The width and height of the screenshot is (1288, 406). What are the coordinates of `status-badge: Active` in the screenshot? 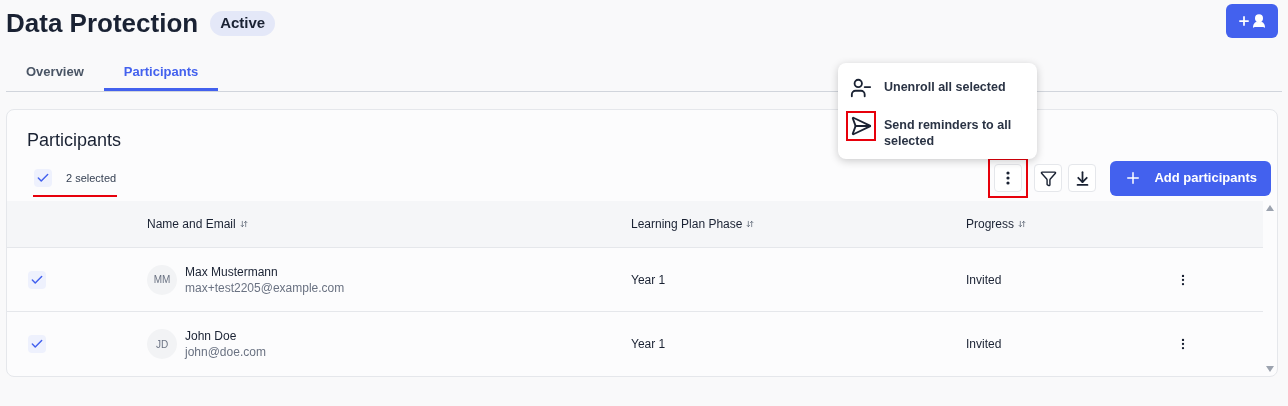 It's located at (243, 23).